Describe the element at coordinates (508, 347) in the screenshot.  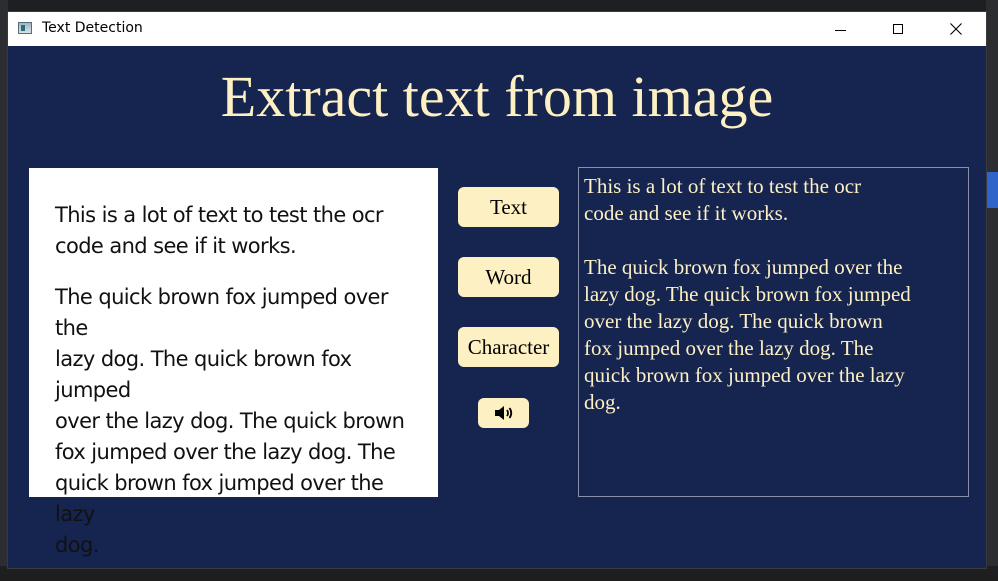
I see `character-button: Character` at that location.